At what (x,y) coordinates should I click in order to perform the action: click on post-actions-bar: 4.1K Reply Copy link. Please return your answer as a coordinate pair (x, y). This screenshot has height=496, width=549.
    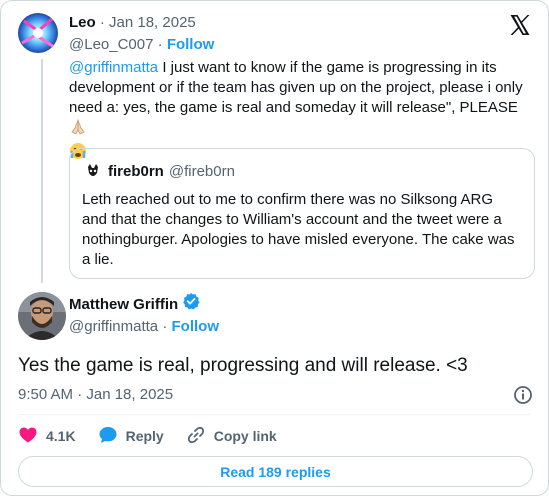
    Looking at the image, I should click on (158, 436).